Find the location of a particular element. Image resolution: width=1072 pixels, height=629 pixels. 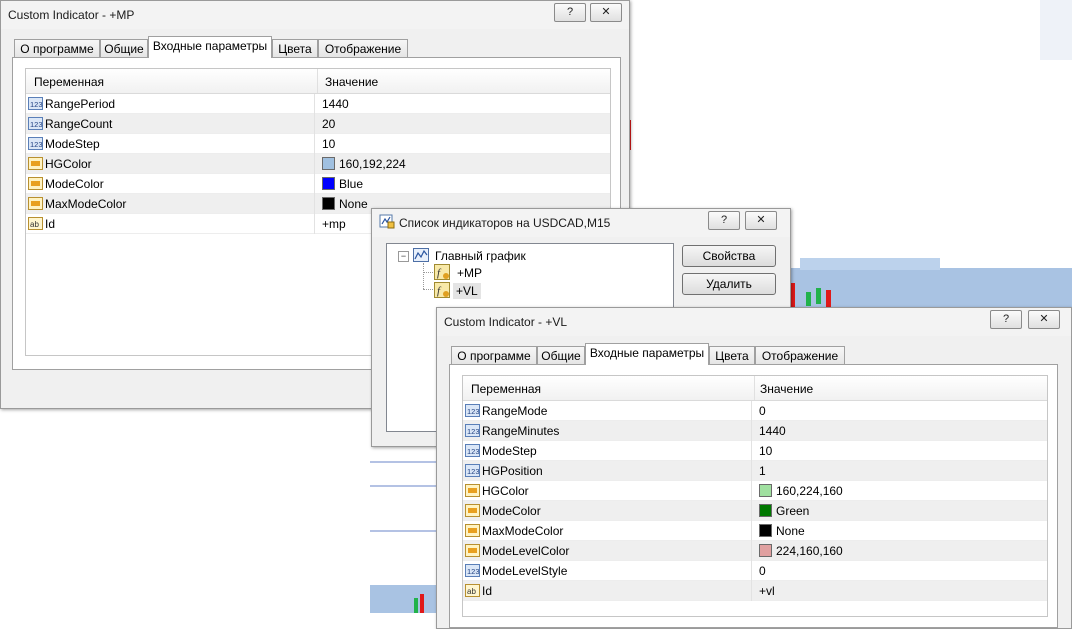

param-row: 123 HGPosition 1 is located at coordinates (755, 471).